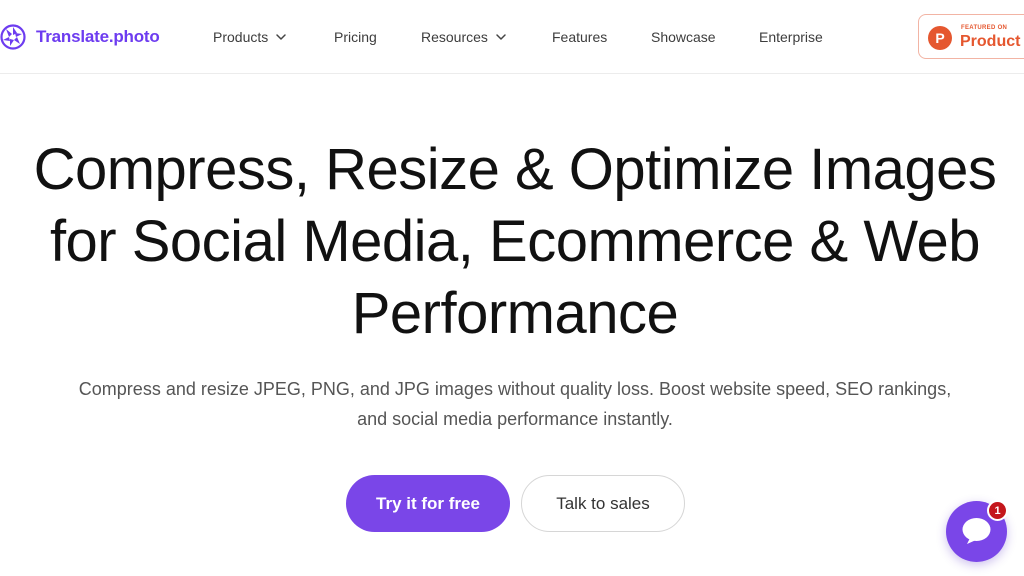 This screenshot has width=1024, height=576. I want to click on nav-item-label: Enterprise, so click(791, 37).